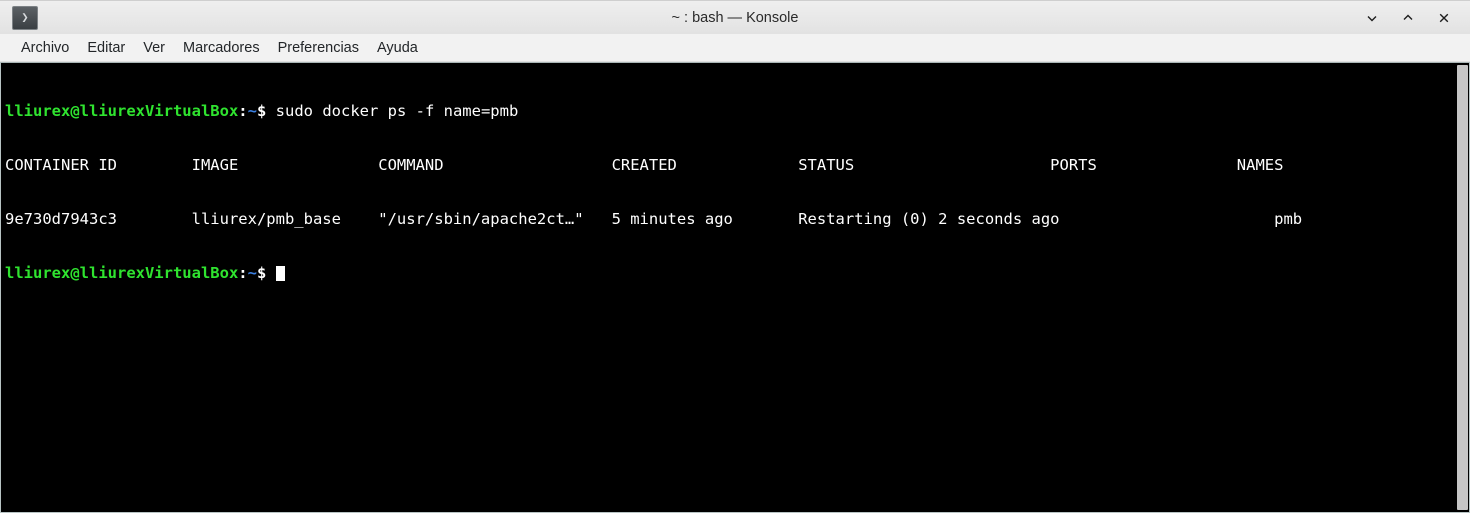 Image resolution: width=1470 pixels, height=513 pixels. Describe the element at coordinates (154, 48) in the screenshot. I see `menu-item-ver: Ver` at that location.